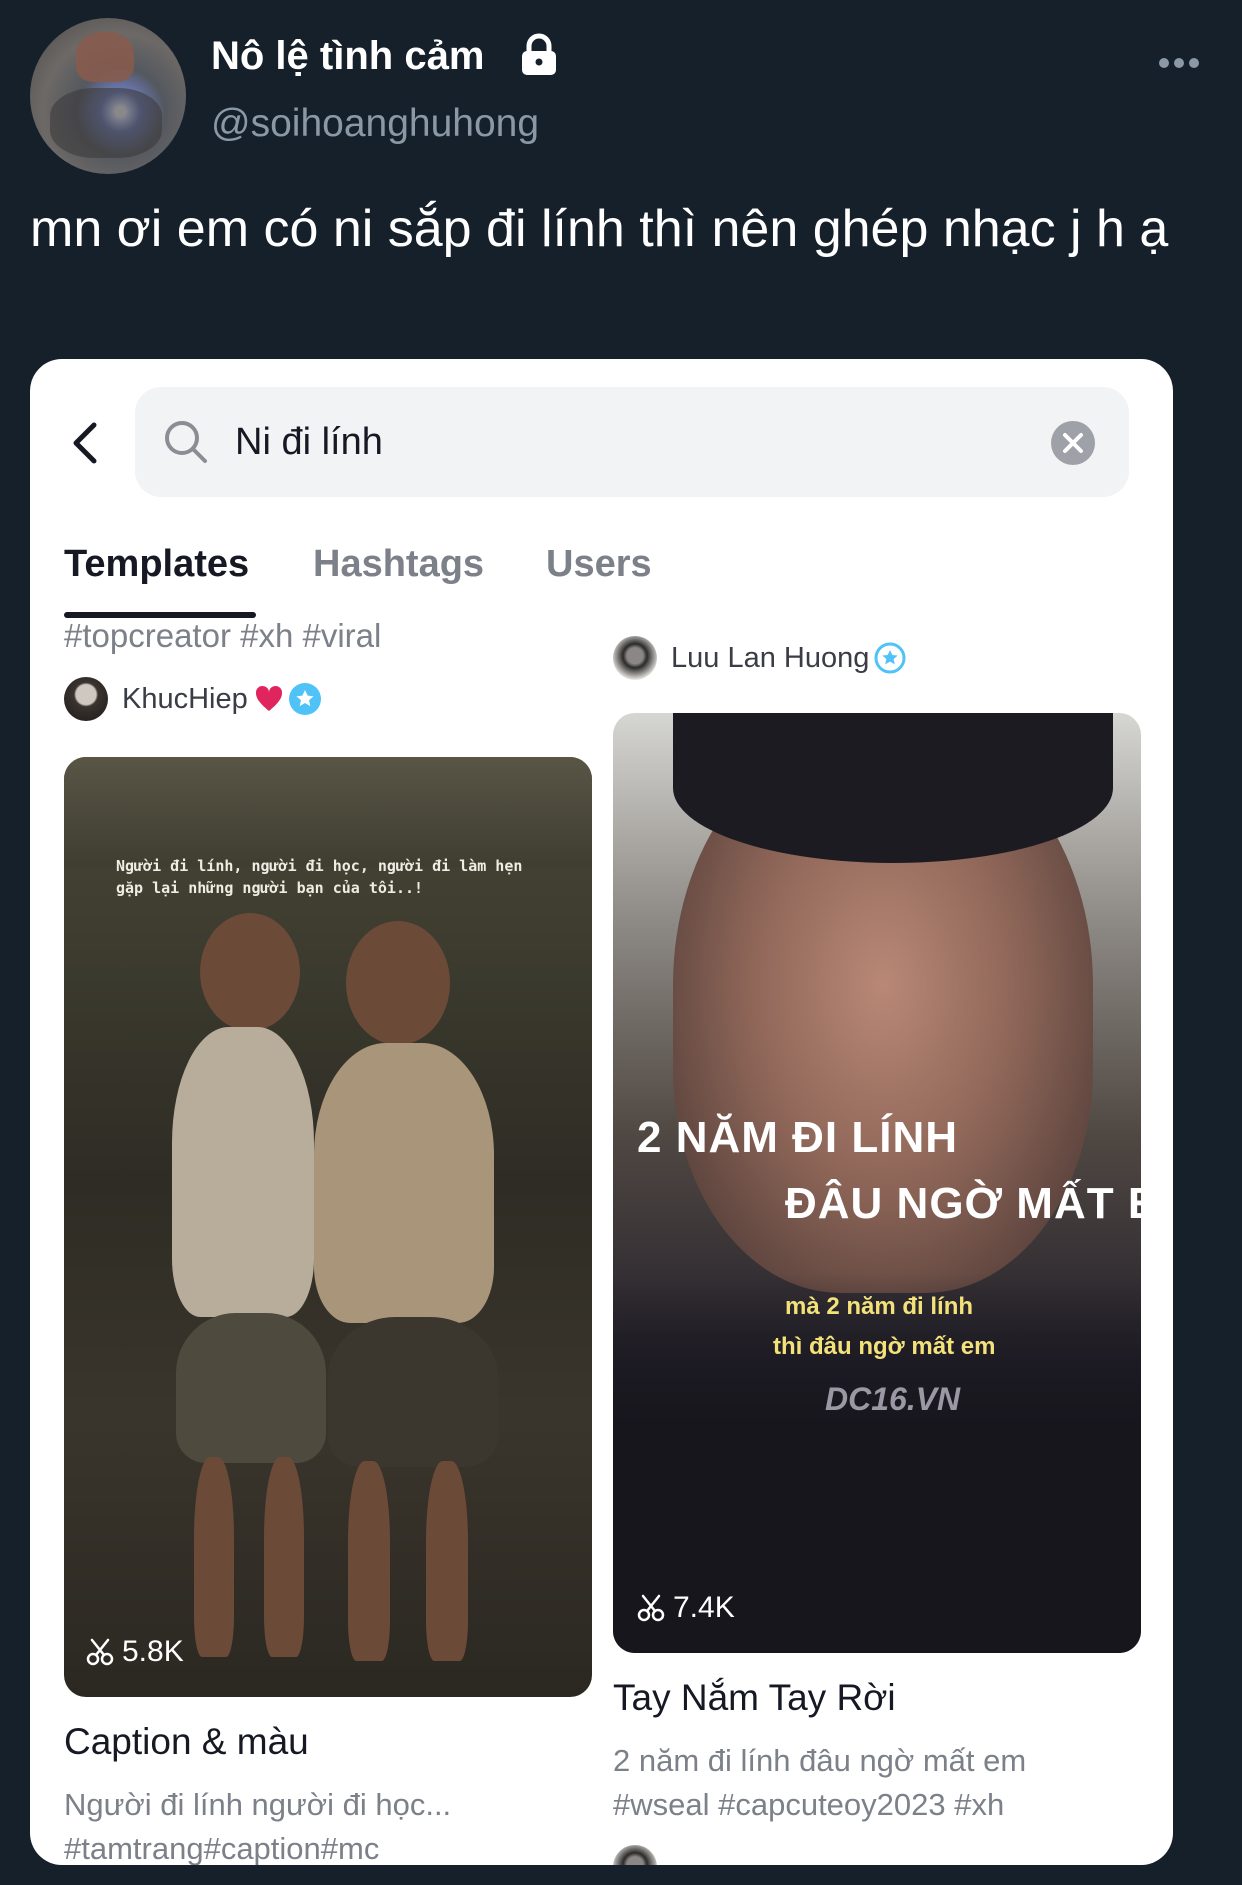 This screenshot has height=1885, width=1242. Describe the element at coordinates (153, 1651) in the screenshot. I see `use-count-value: 5.8K` at that location.